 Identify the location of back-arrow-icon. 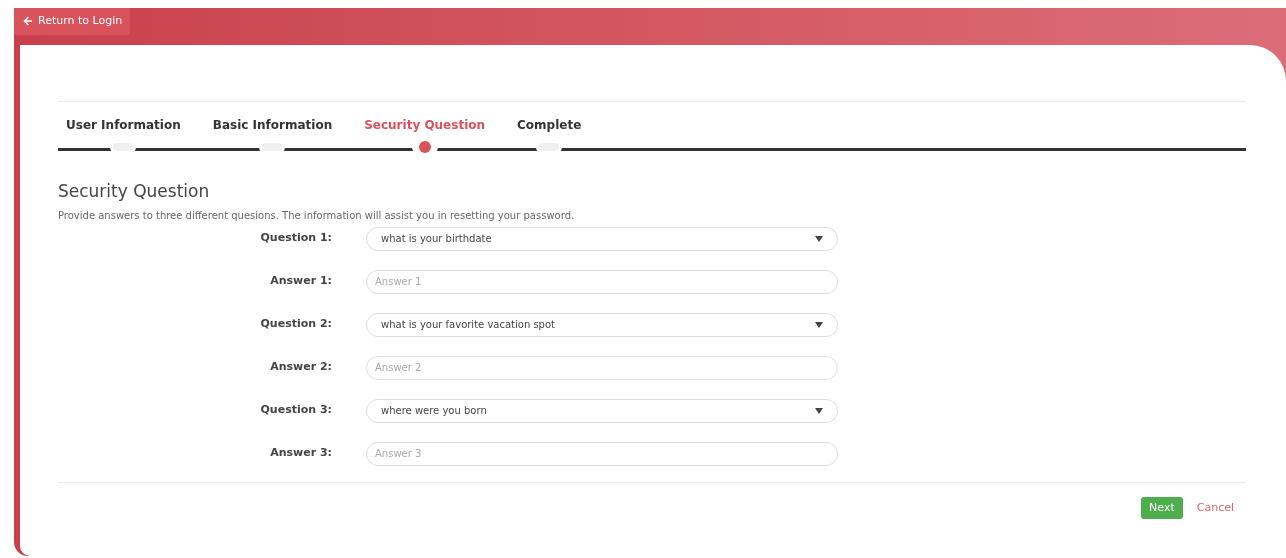
(28, 21).